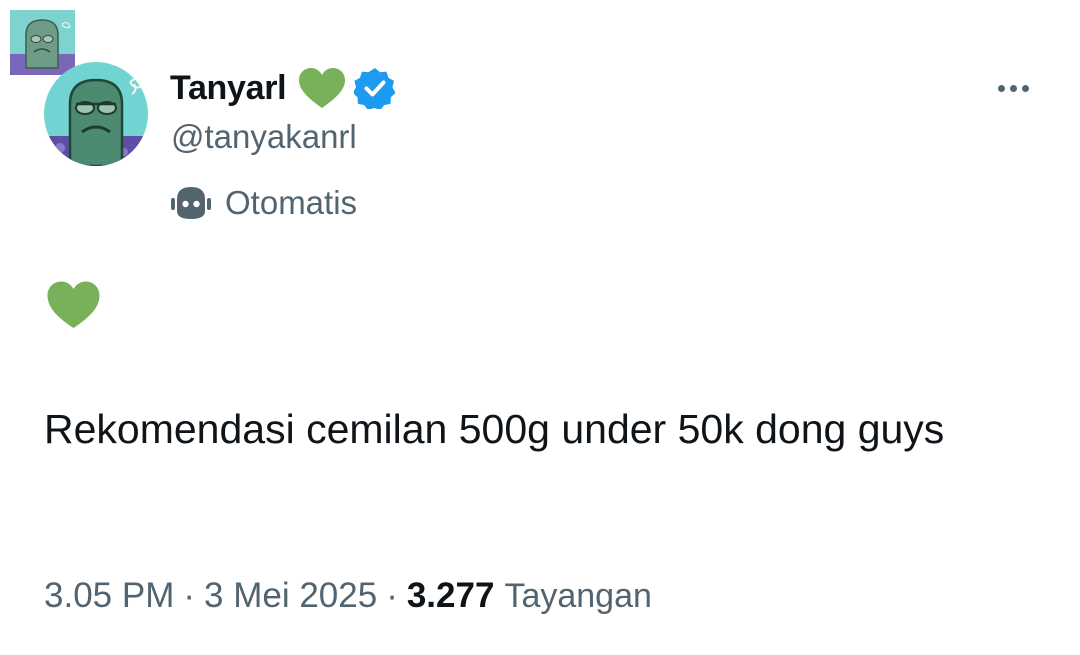 This screenshot has height=655, width=1080. I want to click on more-options-button, so click(1013, 88).